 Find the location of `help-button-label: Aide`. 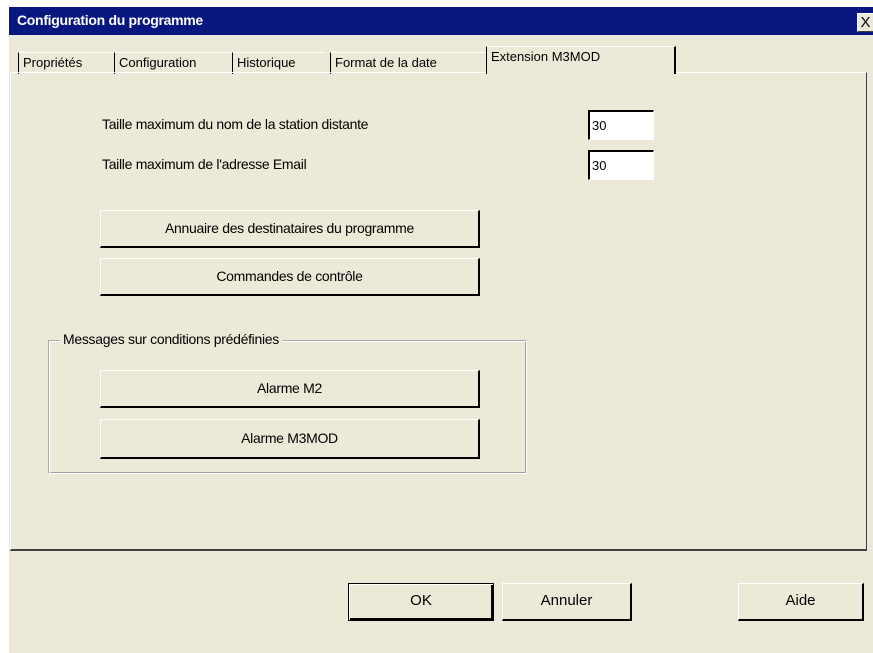

help-button-label: Aide is located at coordinates (800, 600).